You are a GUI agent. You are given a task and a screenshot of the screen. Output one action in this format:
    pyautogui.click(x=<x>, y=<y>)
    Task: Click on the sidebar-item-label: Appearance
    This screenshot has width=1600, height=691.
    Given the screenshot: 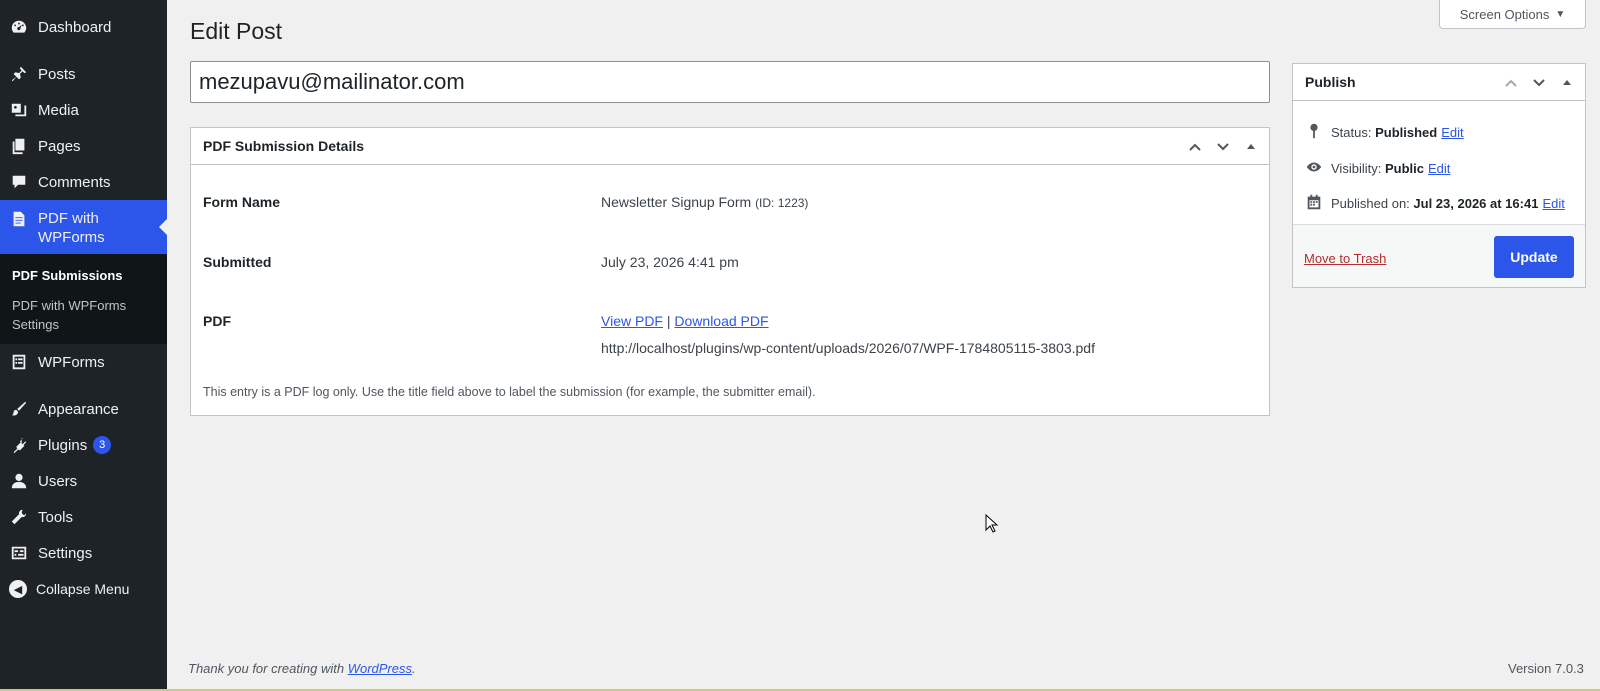 What is the action you would take?
    pyautogui.click(x=78, y=409)
    